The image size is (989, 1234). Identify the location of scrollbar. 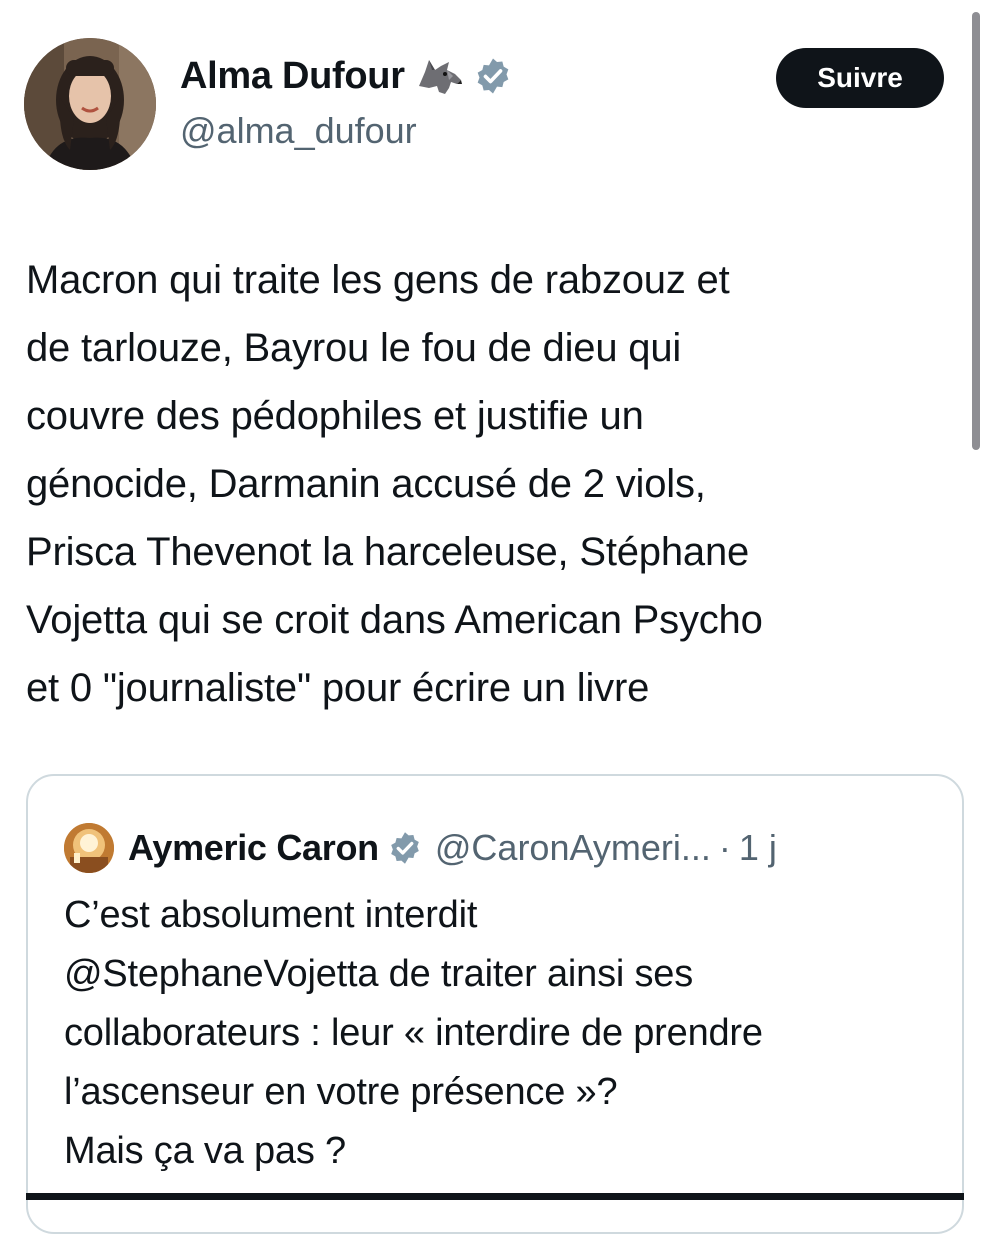
(976, 231).